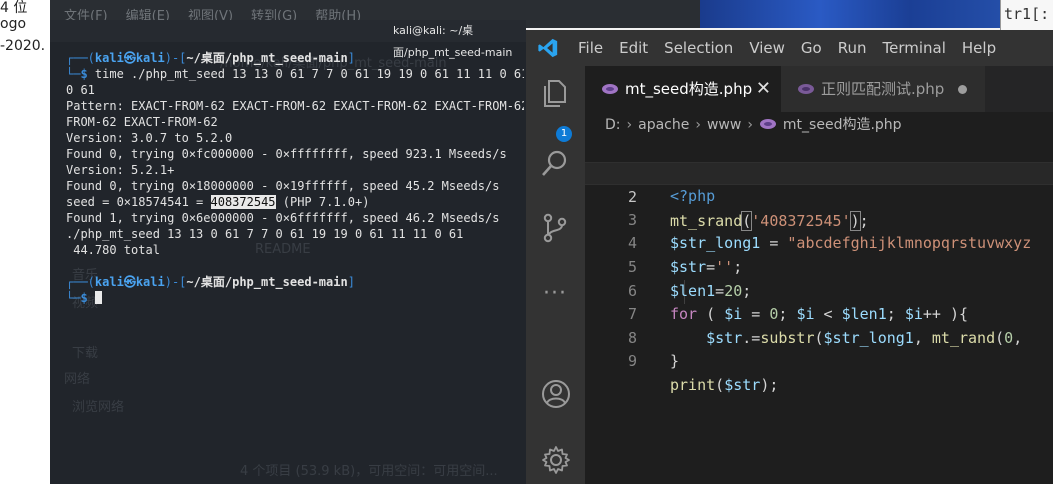  What do you see at coordinates (1026, 15) in the screenshot?
I see `background-editor-snippet: tr1[:` at bounding box center [1026, 15].